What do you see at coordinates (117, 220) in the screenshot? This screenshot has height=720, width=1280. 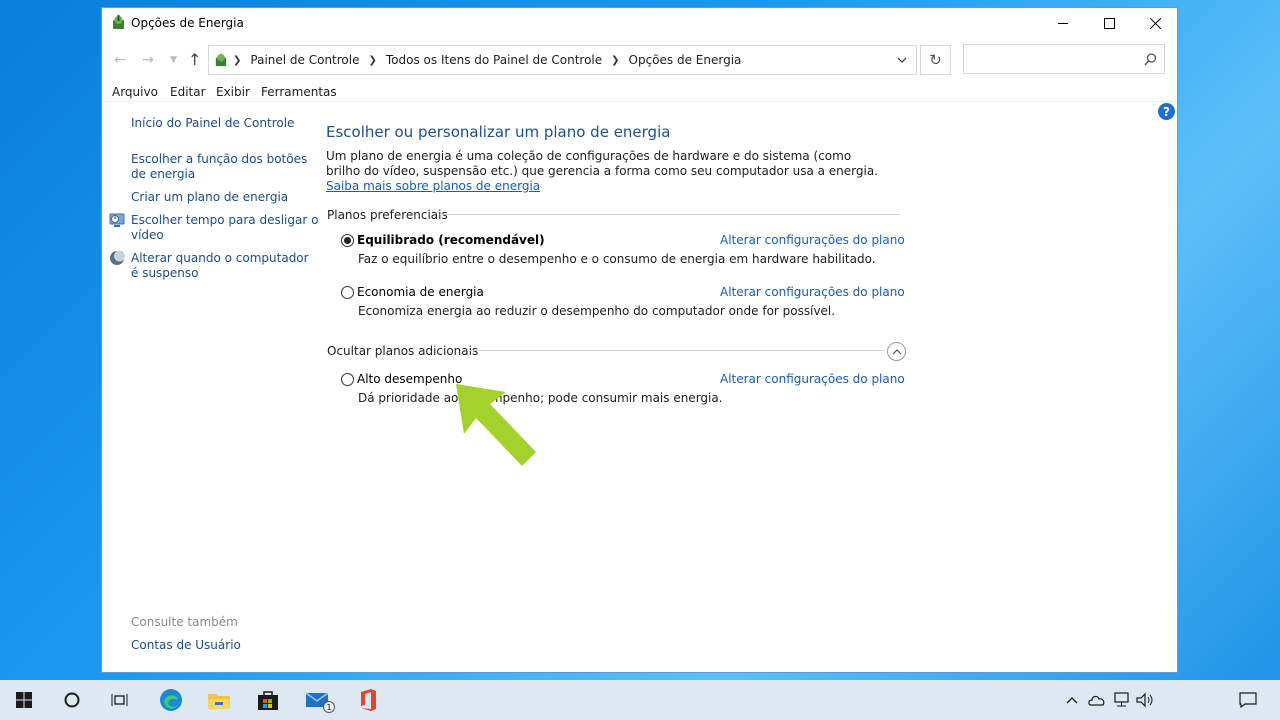 I see `display-timeout-icon` at bounding box center [117, 220].